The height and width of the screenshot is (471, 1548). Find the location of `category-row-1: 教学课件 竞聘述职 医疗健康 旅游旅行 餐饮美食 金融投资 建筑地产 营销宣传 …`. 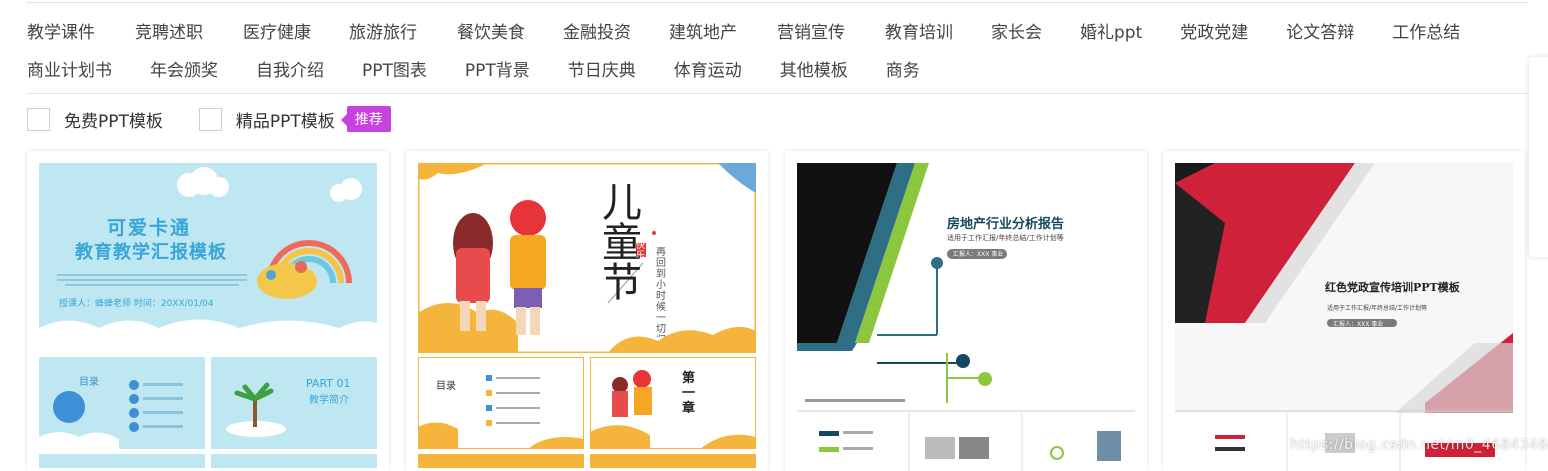

category-row-1: 教学课件 竞聘述职 医疗健康 旅游旅行 餐饮美食 金融投资 建筑地产 营销宣传 … is located at coordinates (743, 30).